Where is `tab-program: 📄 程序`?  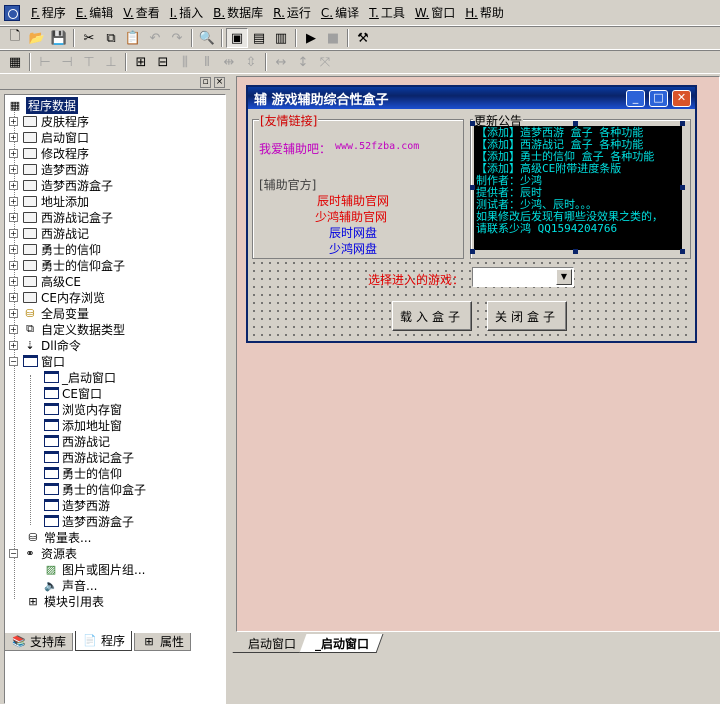
tab-program: 📄 程序 is located at coordinates (104, 641).